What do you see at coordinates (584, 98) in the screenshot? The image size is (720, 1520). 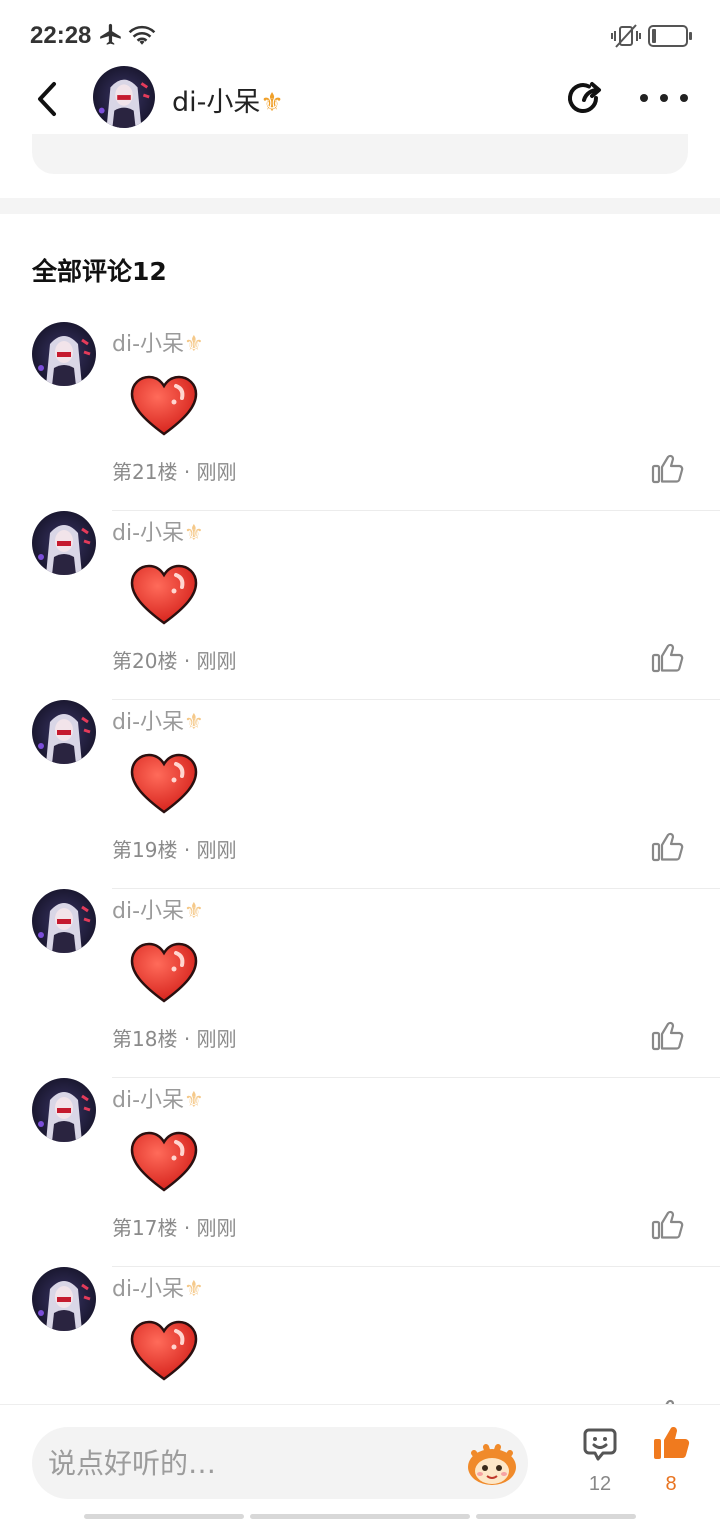 I see `share-icon` at bounding box center [584, 98].